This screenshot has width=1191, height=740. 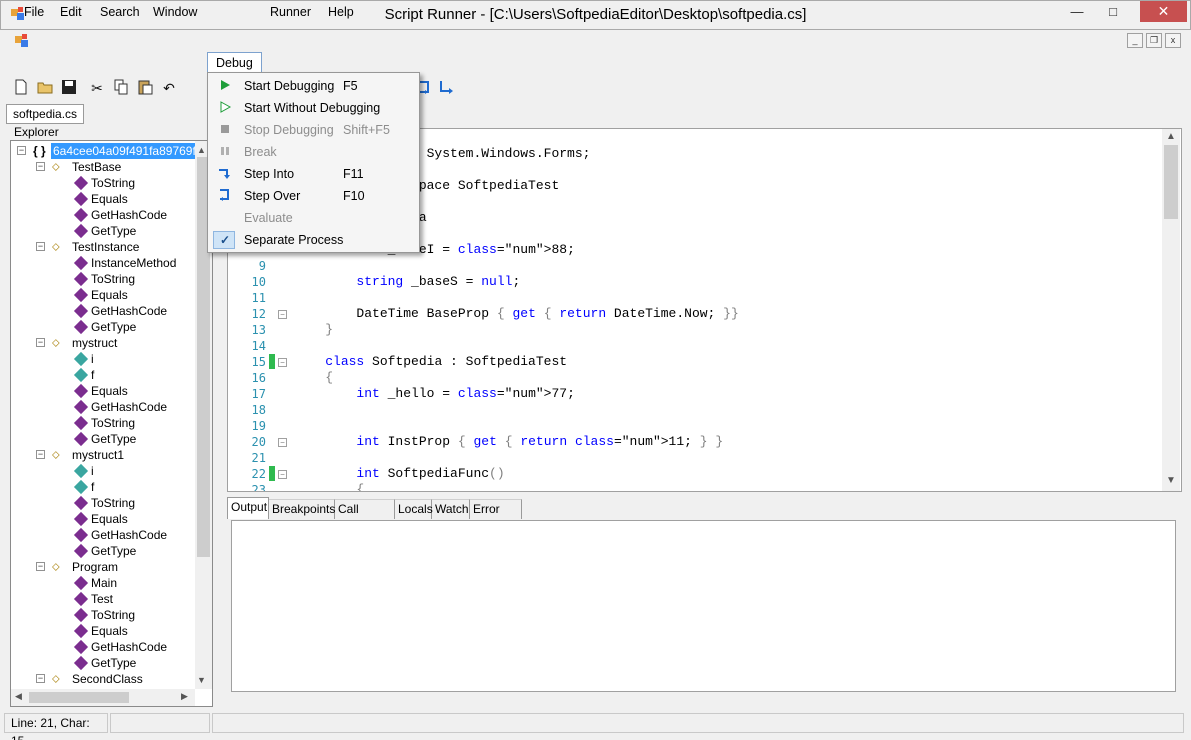 I want to click on line-number: 20, so click(x=258, y=442).